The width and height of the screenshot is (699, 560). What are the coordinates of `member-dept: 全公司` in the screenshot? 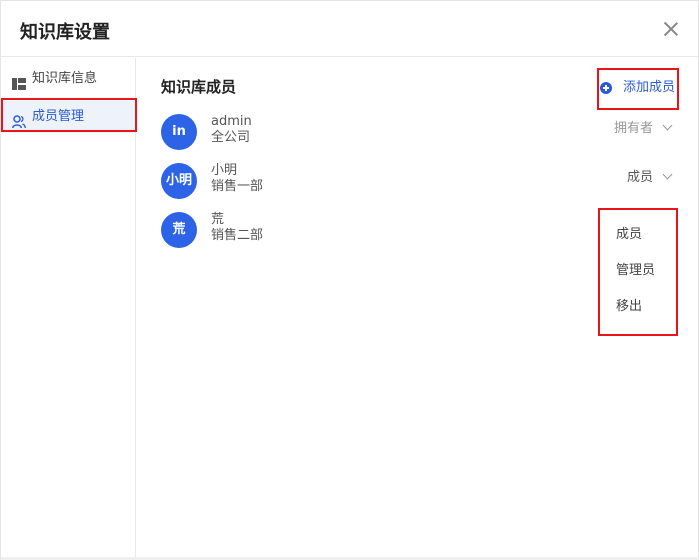 It's located at (231, 137).